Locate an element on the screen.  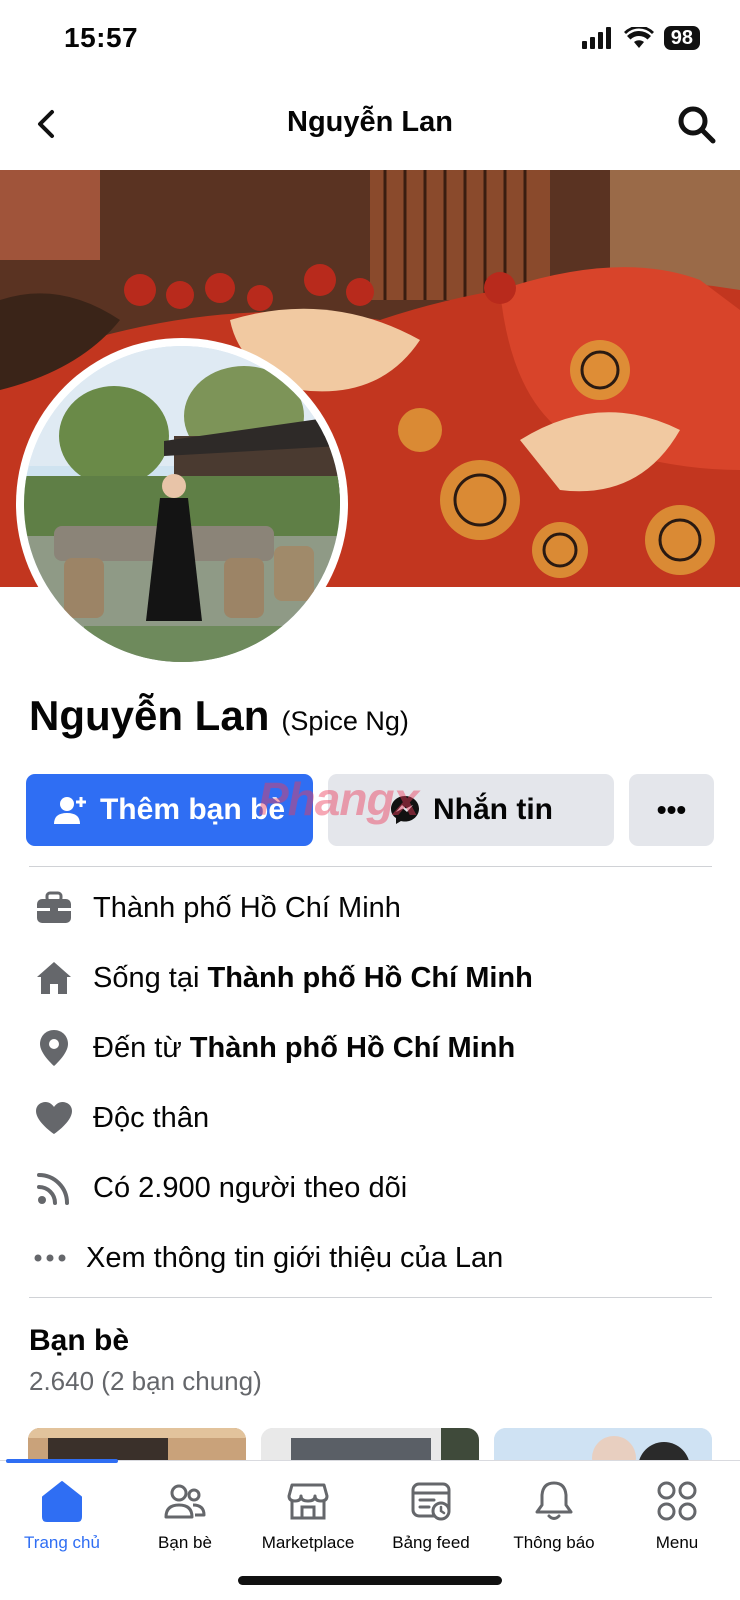
status-bar: 15:57 98 is located at coordinates (370, 40).